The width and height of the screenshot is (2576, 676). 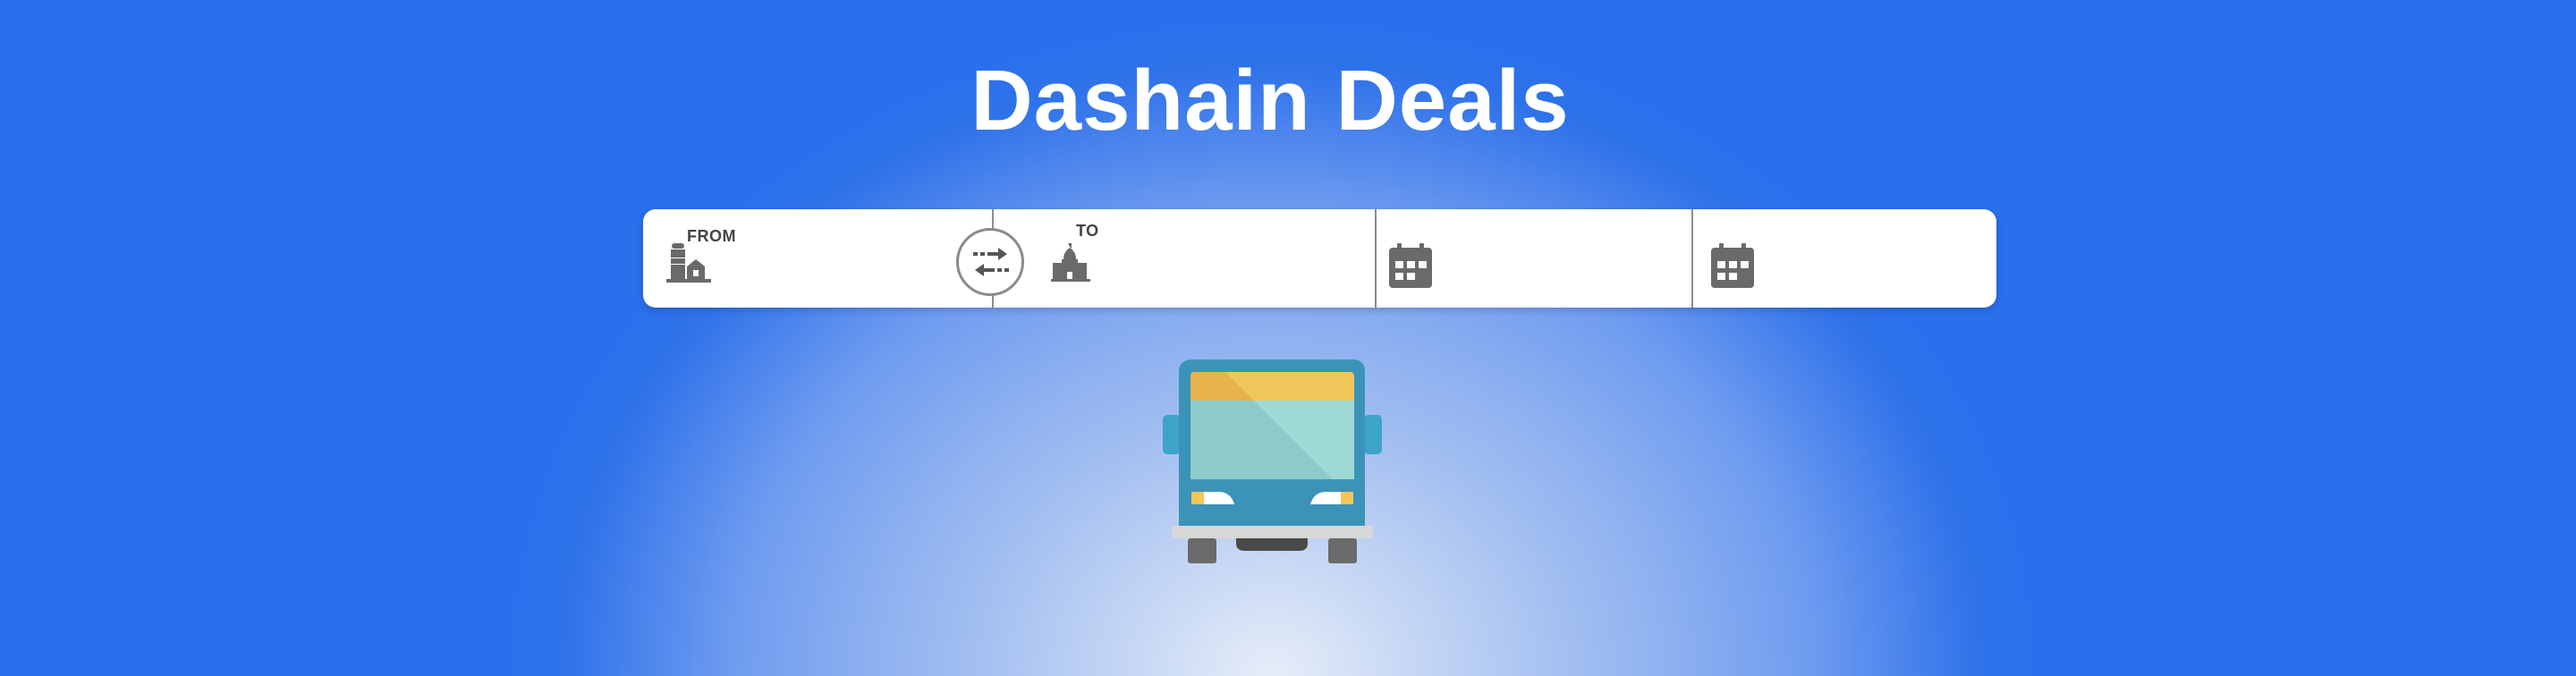 What do you see at coordinates (1087, 231) in the screenshot?
I see `to-label: TO` at bounding box center [1087, 231].